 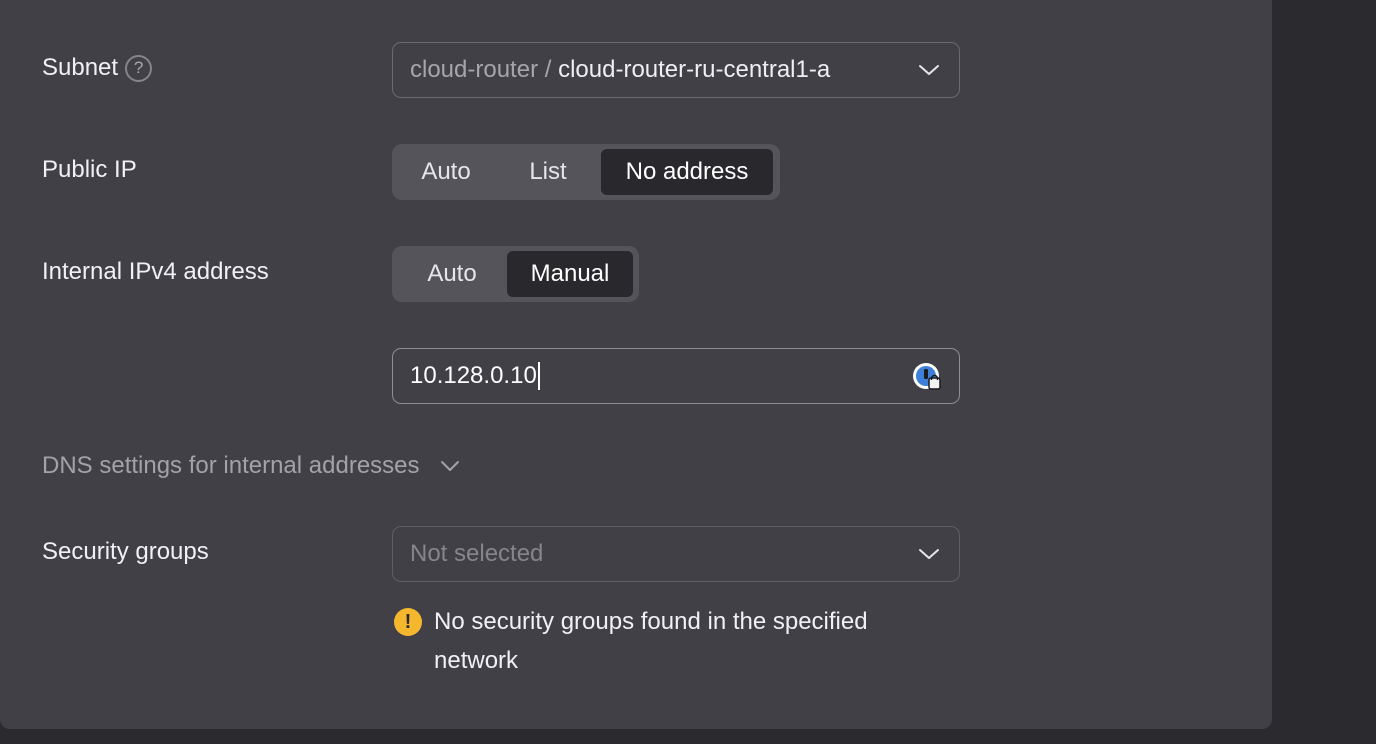 I want to click on security-groups-select: Not selected, so click(x=676, y=554).